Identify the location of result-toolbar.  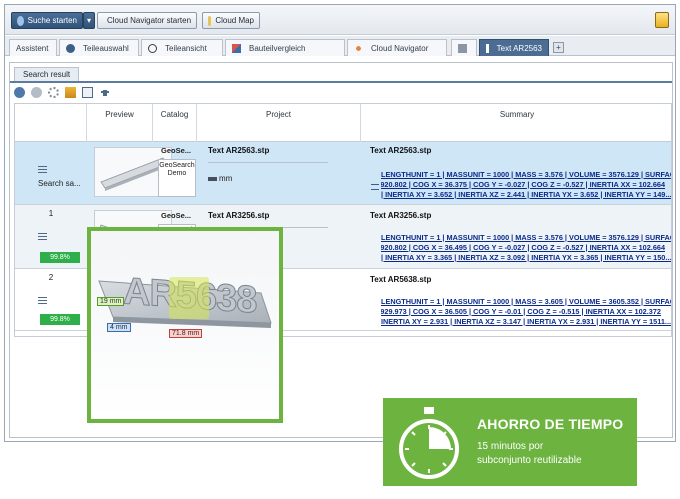
(62, 92).